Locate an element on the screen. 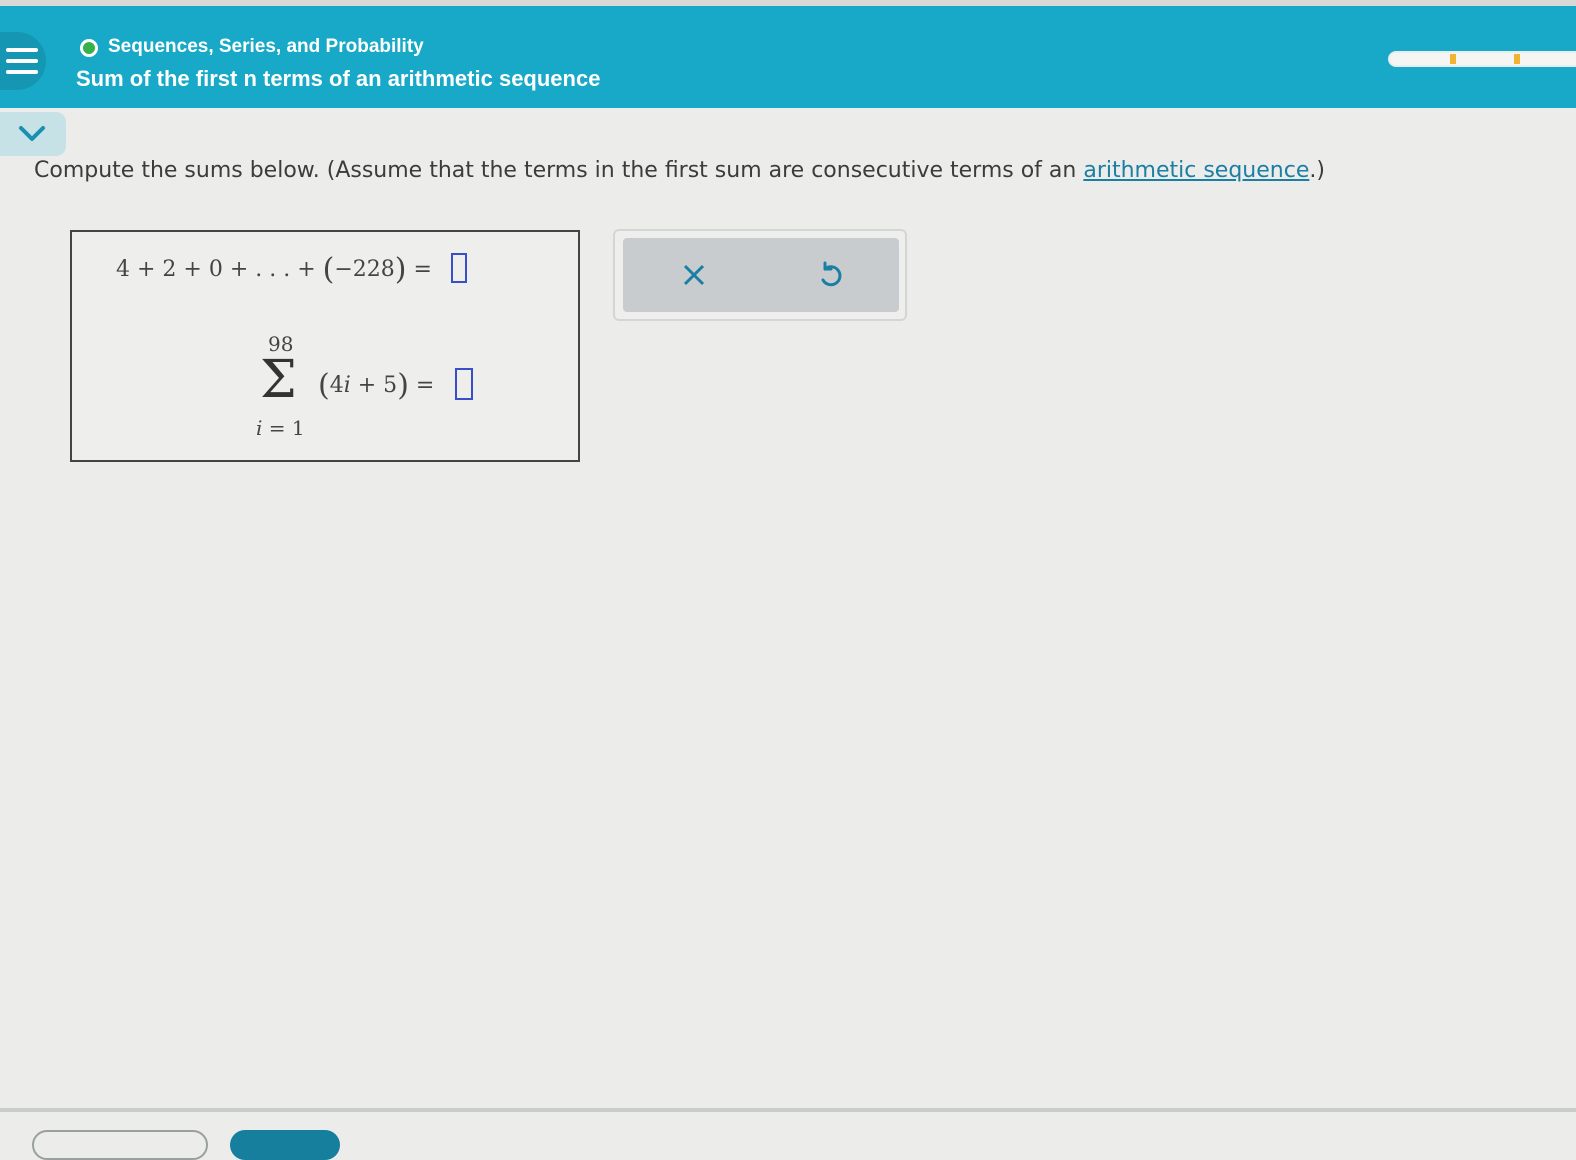 The width and height of the screenshot is (1576, 1160). equation-1: 4 + 2 + 0 + . . . + (−228) = is located at coordinates (291, 269).